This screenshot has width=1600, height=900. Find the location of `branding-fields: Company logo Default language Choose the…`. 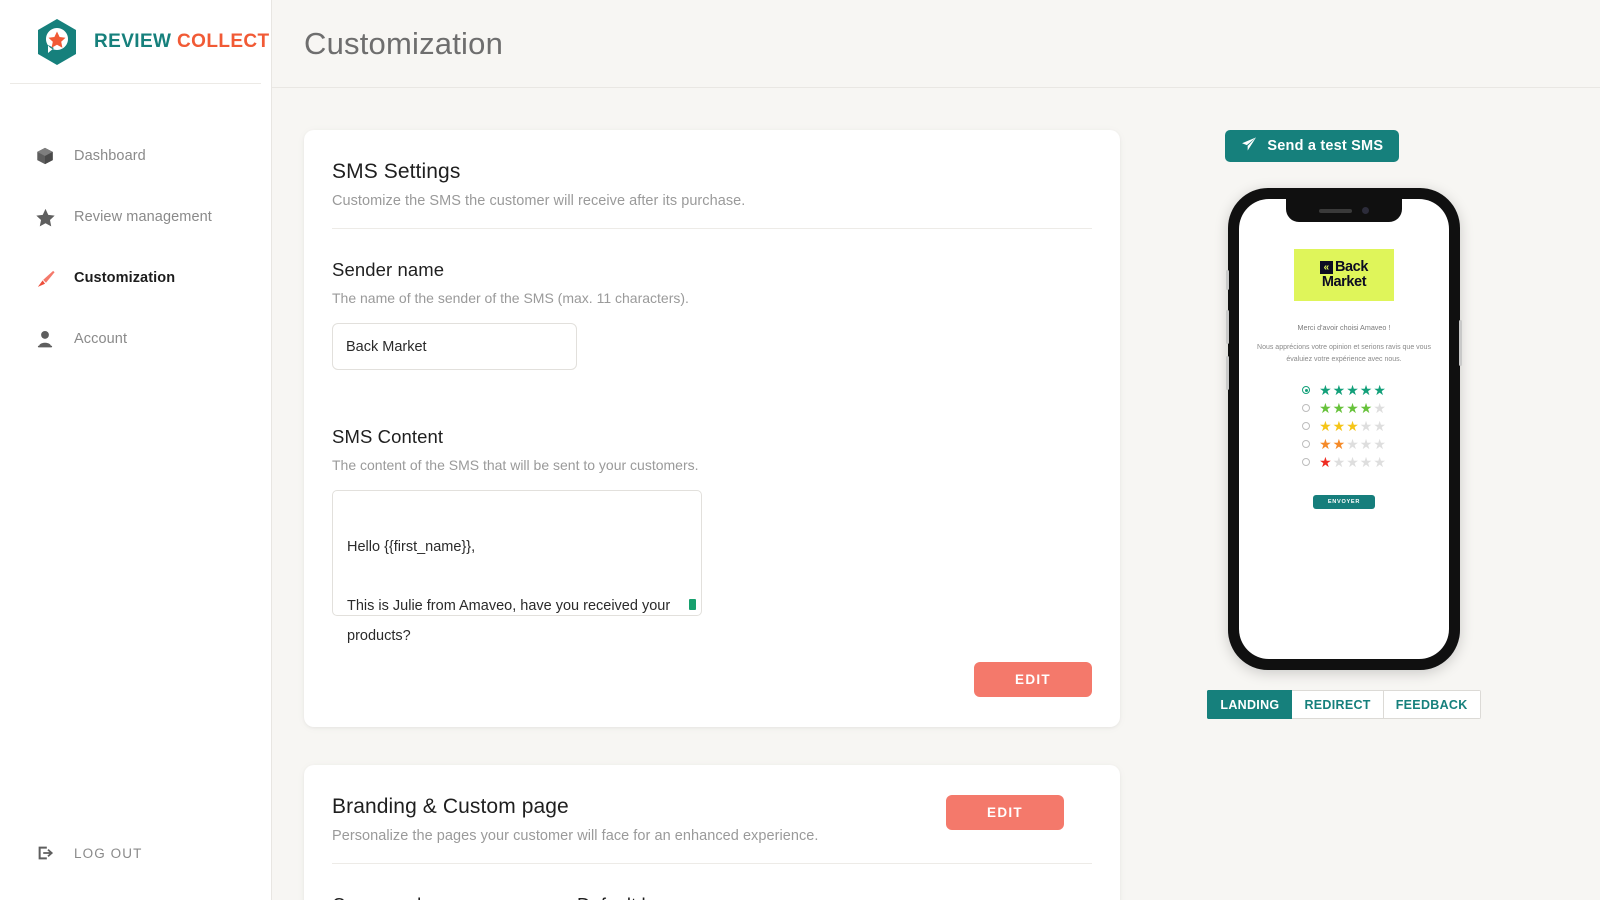

branding-fields: Company logo Default language Choose the… is located at coordinates (712, 882).